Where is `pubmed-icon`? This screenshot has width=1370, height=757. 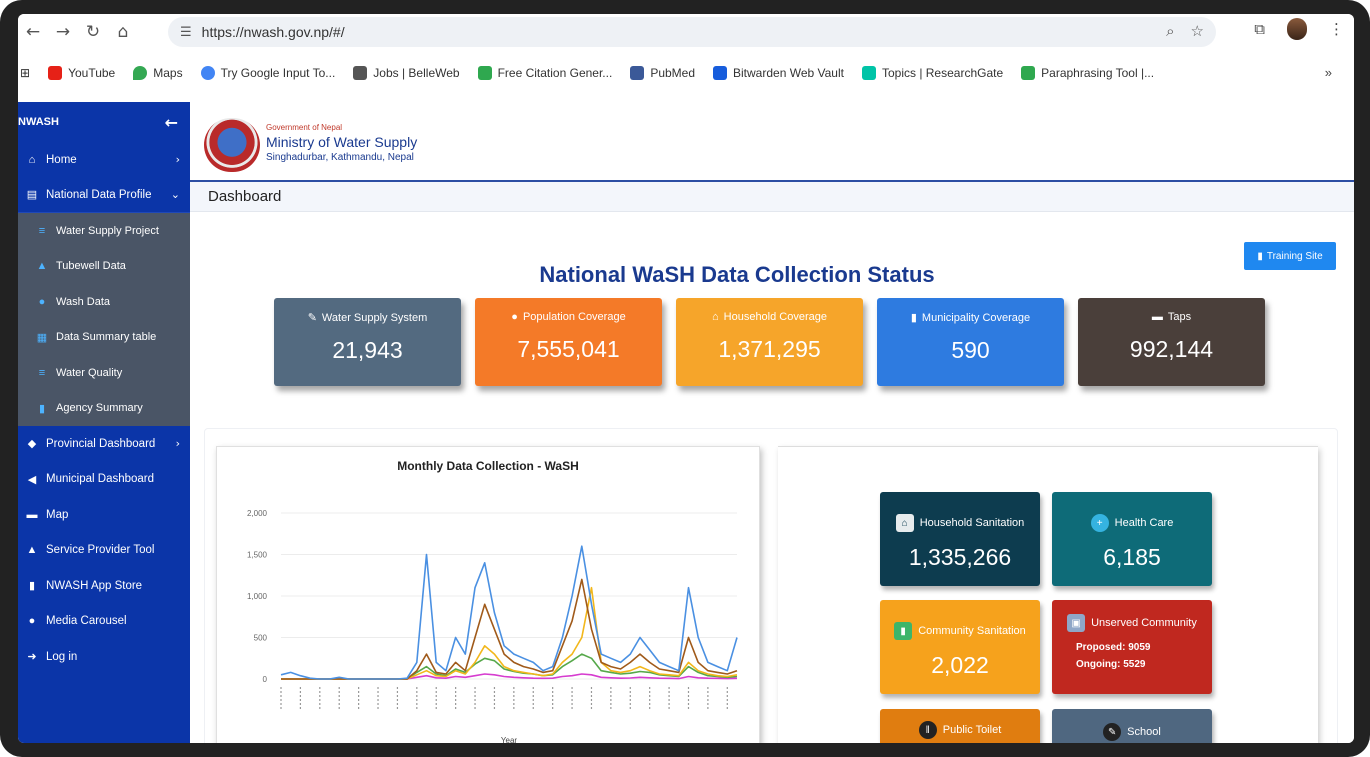 pubmed-icon is located at coordinates (637, 73).